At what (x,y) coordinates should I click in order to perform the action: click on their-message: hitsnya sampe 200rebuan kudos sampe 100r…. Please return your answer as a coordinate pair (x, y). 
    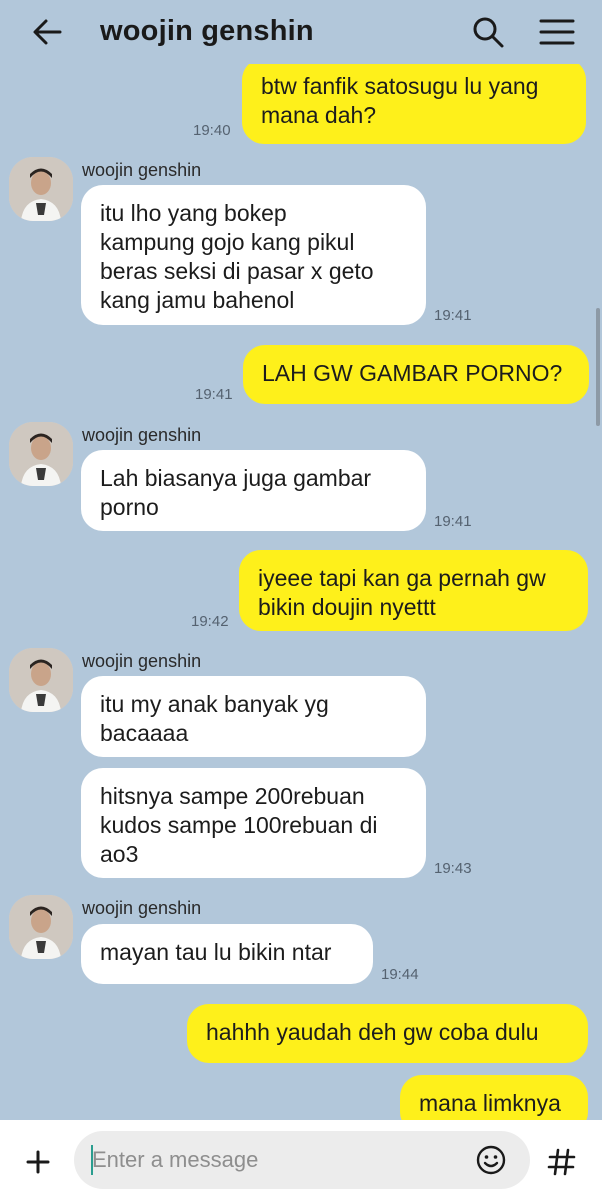
    Looking at the image, I should click on (253, 823).